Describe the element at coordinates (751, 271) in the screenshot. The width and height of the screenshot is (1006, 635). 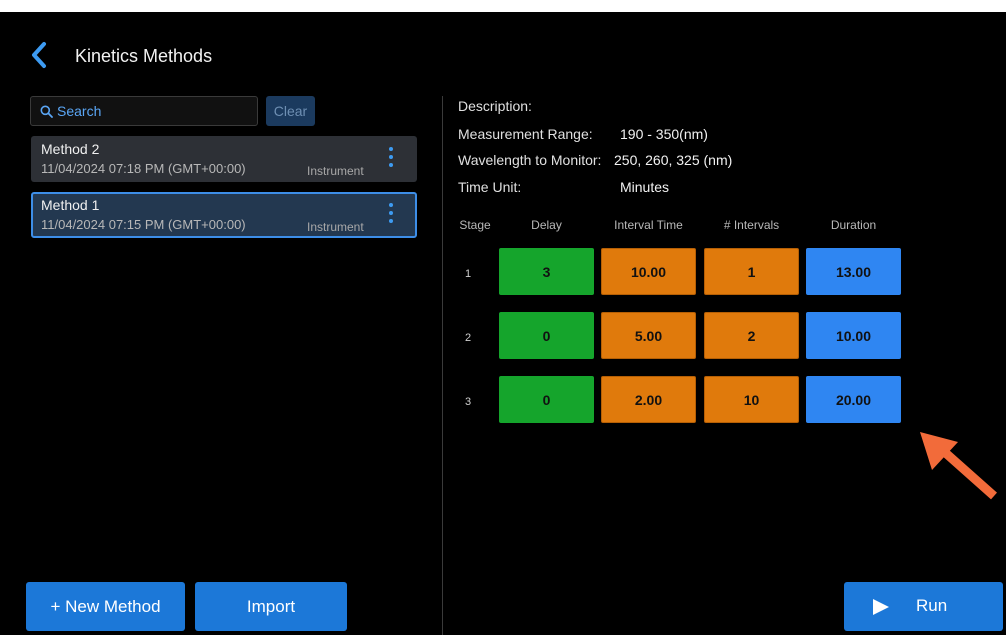
I see `intervals-cell: 1` at that location.